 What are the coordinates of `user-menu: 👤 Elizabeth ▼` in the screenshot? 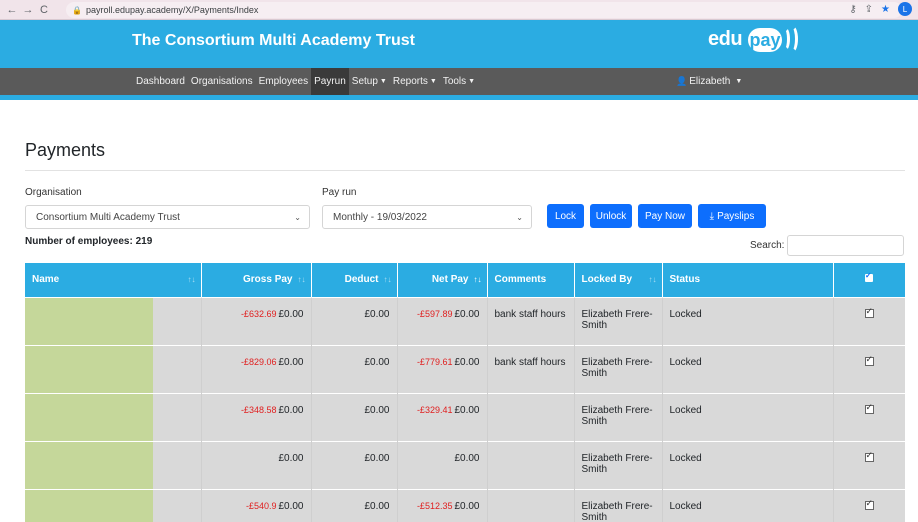 It's located at (709, 81).